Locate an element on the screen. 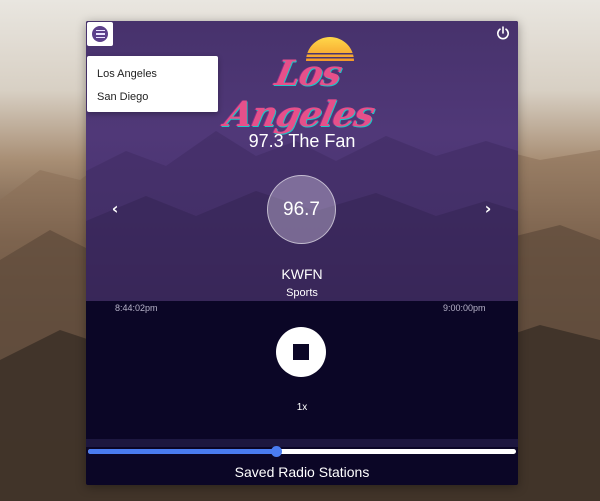  city-dropdown: Los Angeles San Diego is located at coordinates (152, 84).